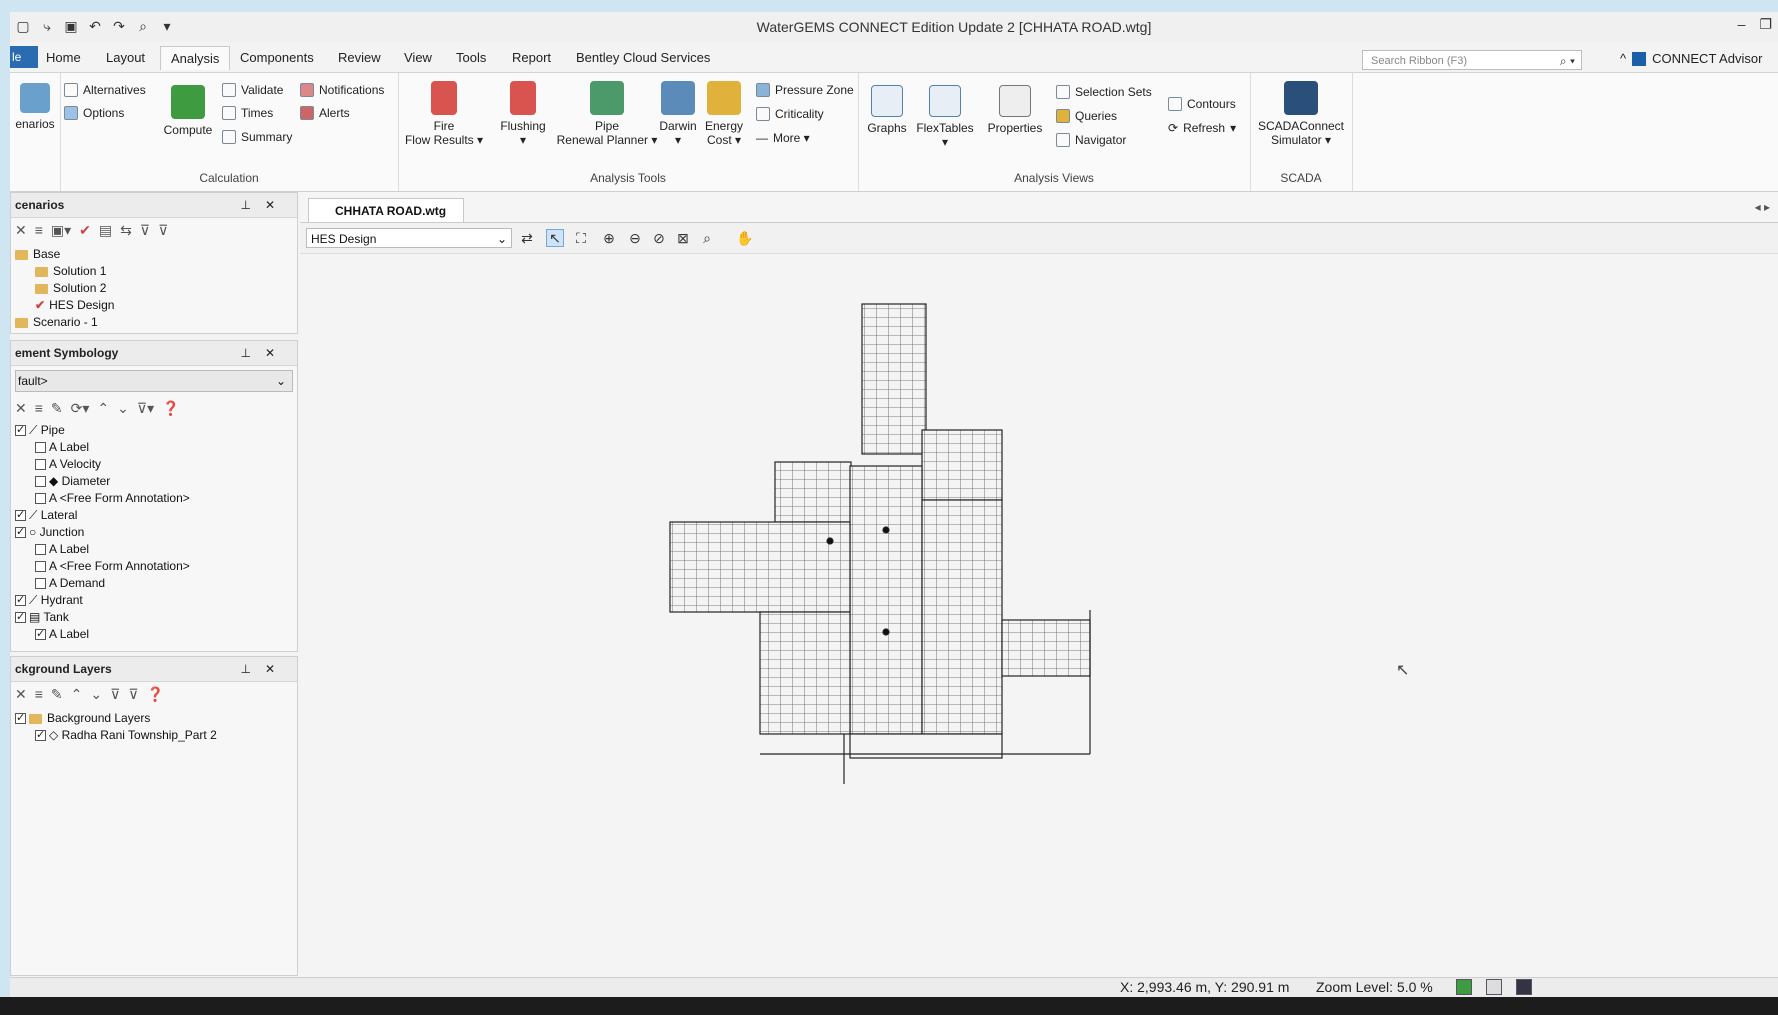  I want to click on tab-scroll-icon: ◂ ▸, so click(1762, 207).